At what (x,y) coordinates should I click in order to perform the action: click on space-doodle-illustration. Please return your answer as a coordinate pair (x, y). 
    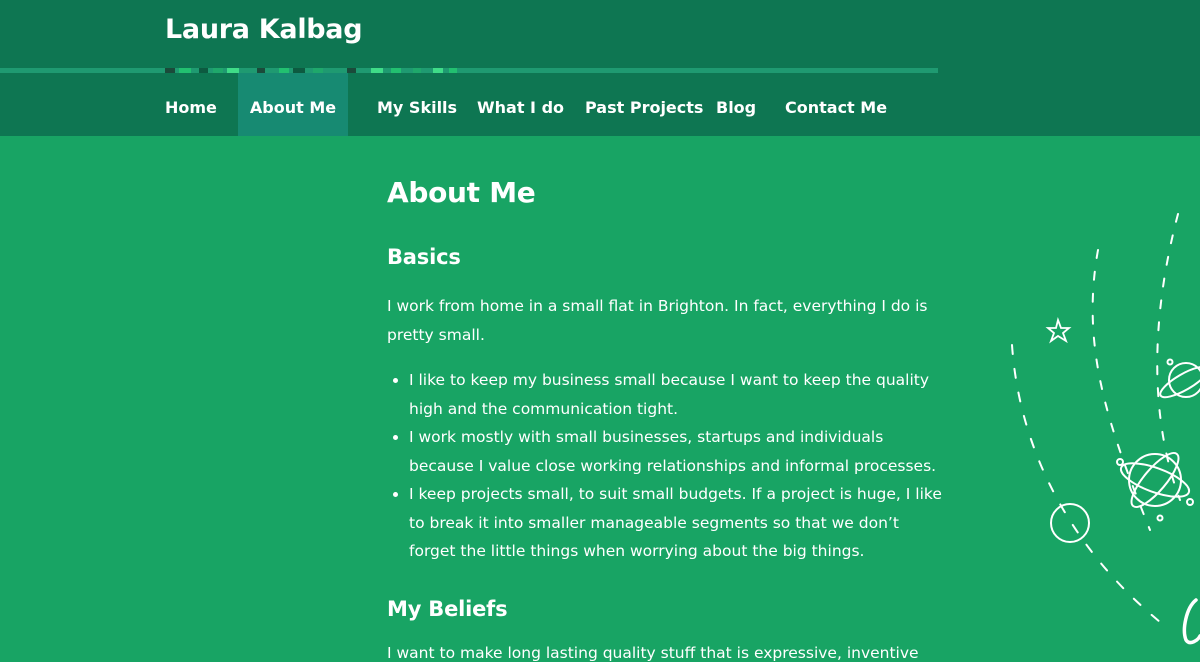
    Looking at the image, I should click on (1105, 429).